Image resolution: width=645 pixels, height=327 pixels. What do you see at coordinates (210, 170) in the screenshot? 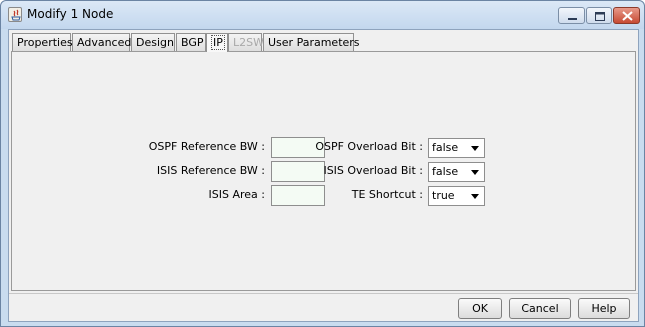
I see `isis-reference-bw-label: ISIS Reference BW :` at bounding box center [210, 170].